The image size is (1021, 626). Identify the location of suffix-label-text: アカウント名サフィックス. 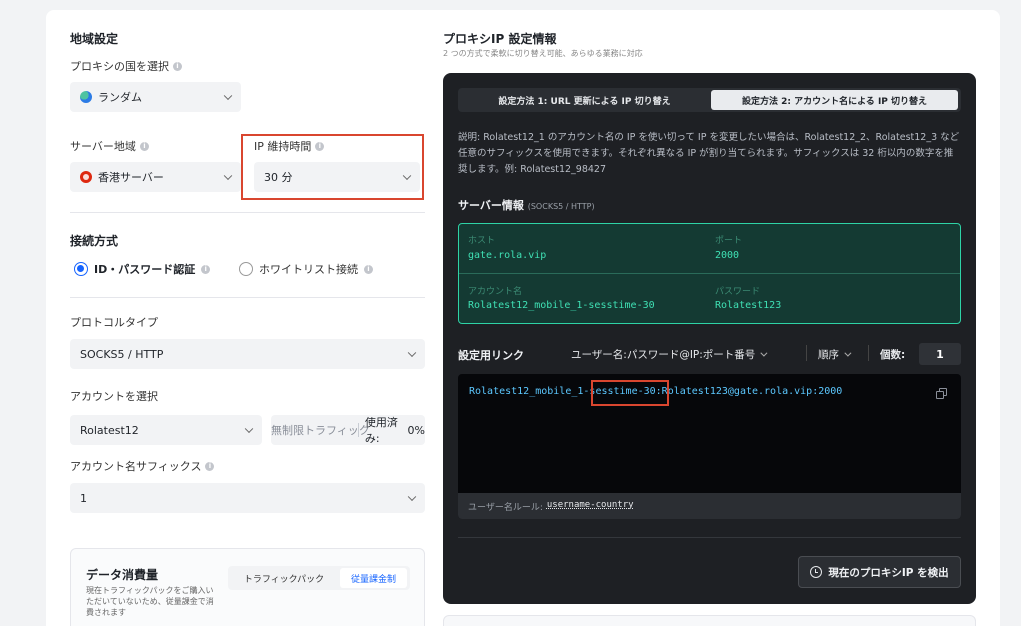
(136, 466).